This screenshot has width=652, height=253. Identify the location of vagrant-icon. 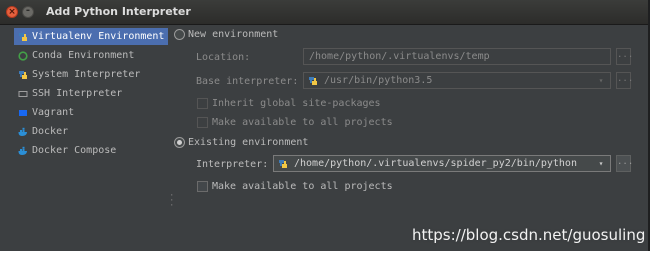
(23, 113).